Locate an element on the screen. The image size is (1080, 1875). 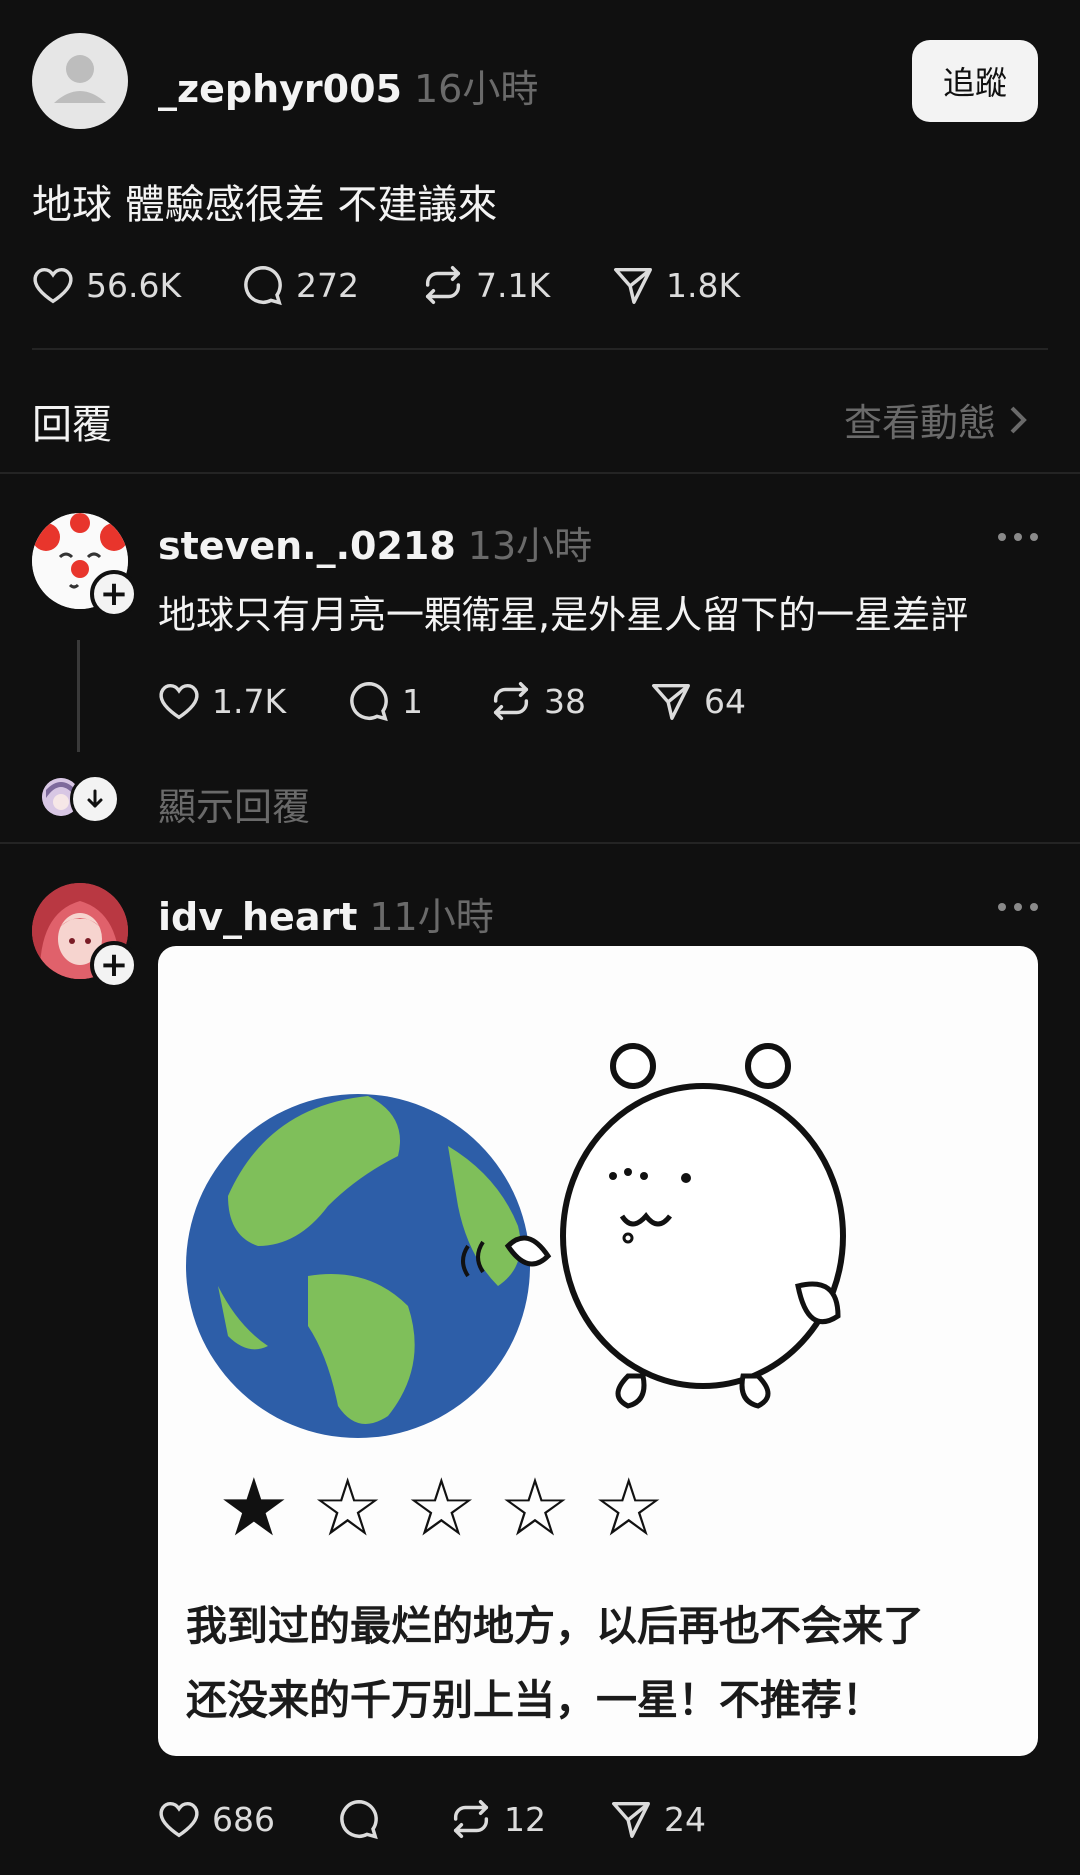
share-button: 1.8K is located at coordinates (675, 285).